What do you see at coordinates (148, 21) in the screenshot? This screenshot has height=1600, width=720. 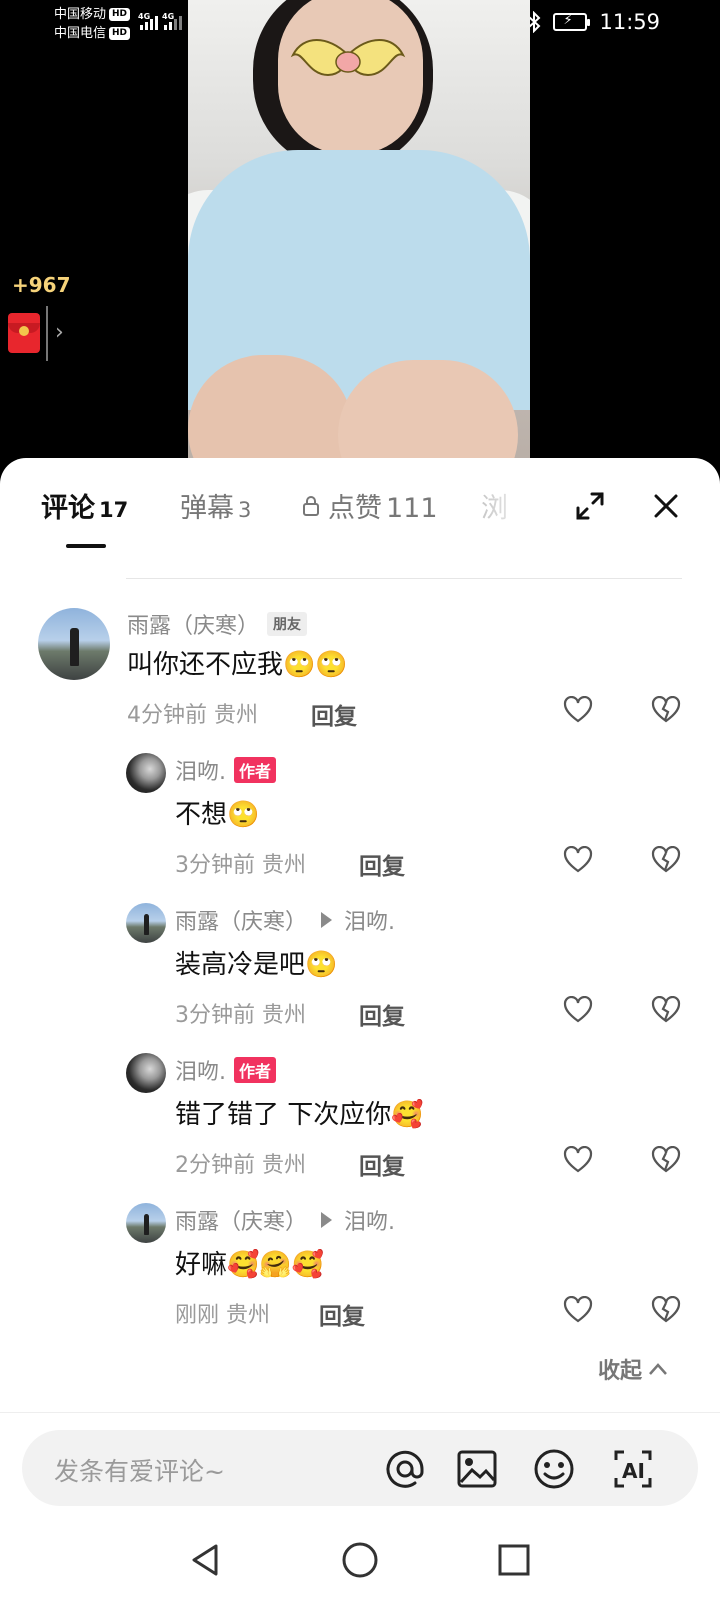 I see `signal-strength-icon: 4G` at bounding box center [148, 21].